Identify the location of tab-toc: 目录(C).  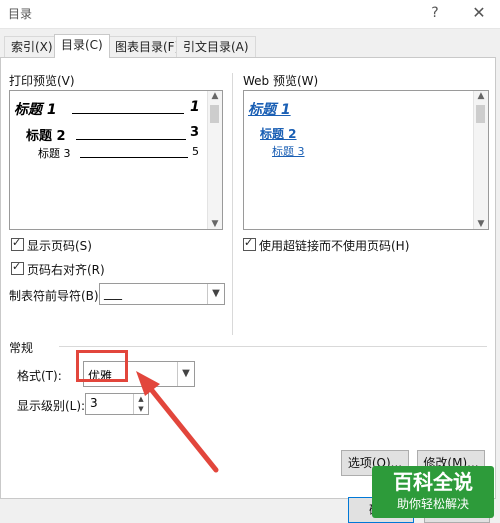
(82, 46).